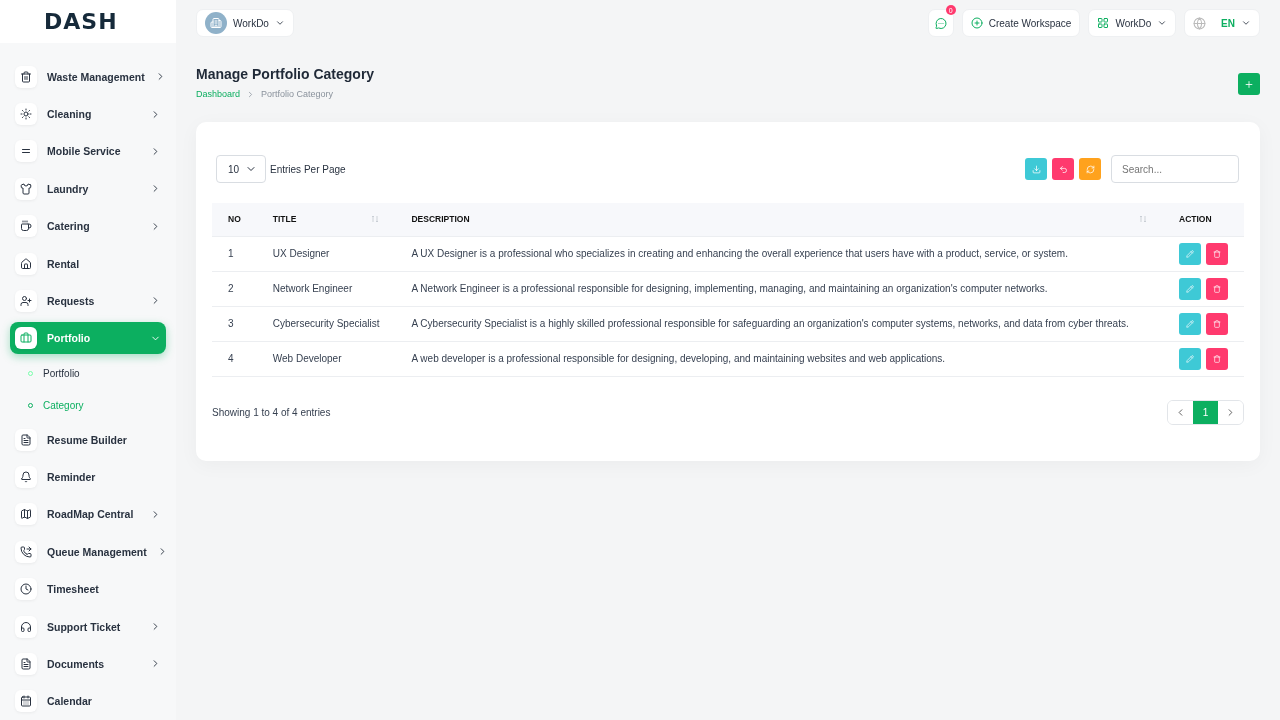 This screenshot has height=720, width=1280. I want to click on sidebar-item: Timesheet, so click(88, 589).